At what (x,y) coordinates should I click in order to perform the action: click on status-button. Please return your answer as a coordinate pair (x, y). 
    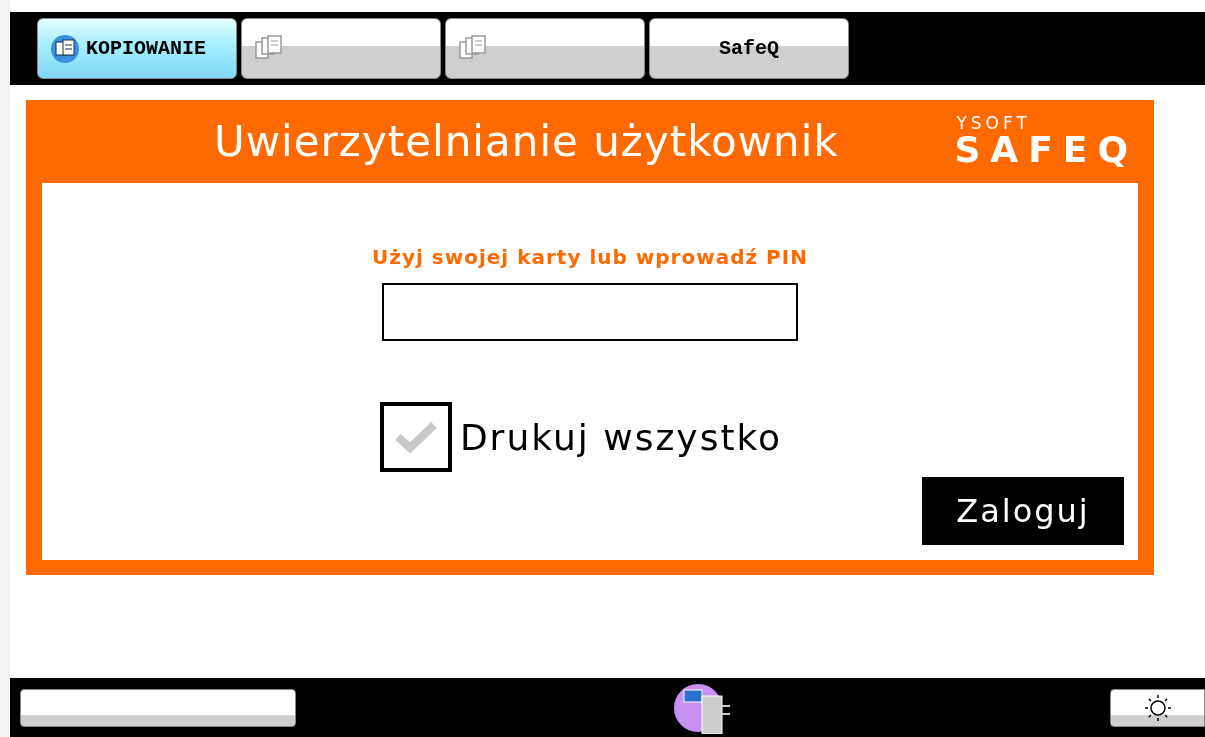
    Looking at the image, I should click on (158, 707).